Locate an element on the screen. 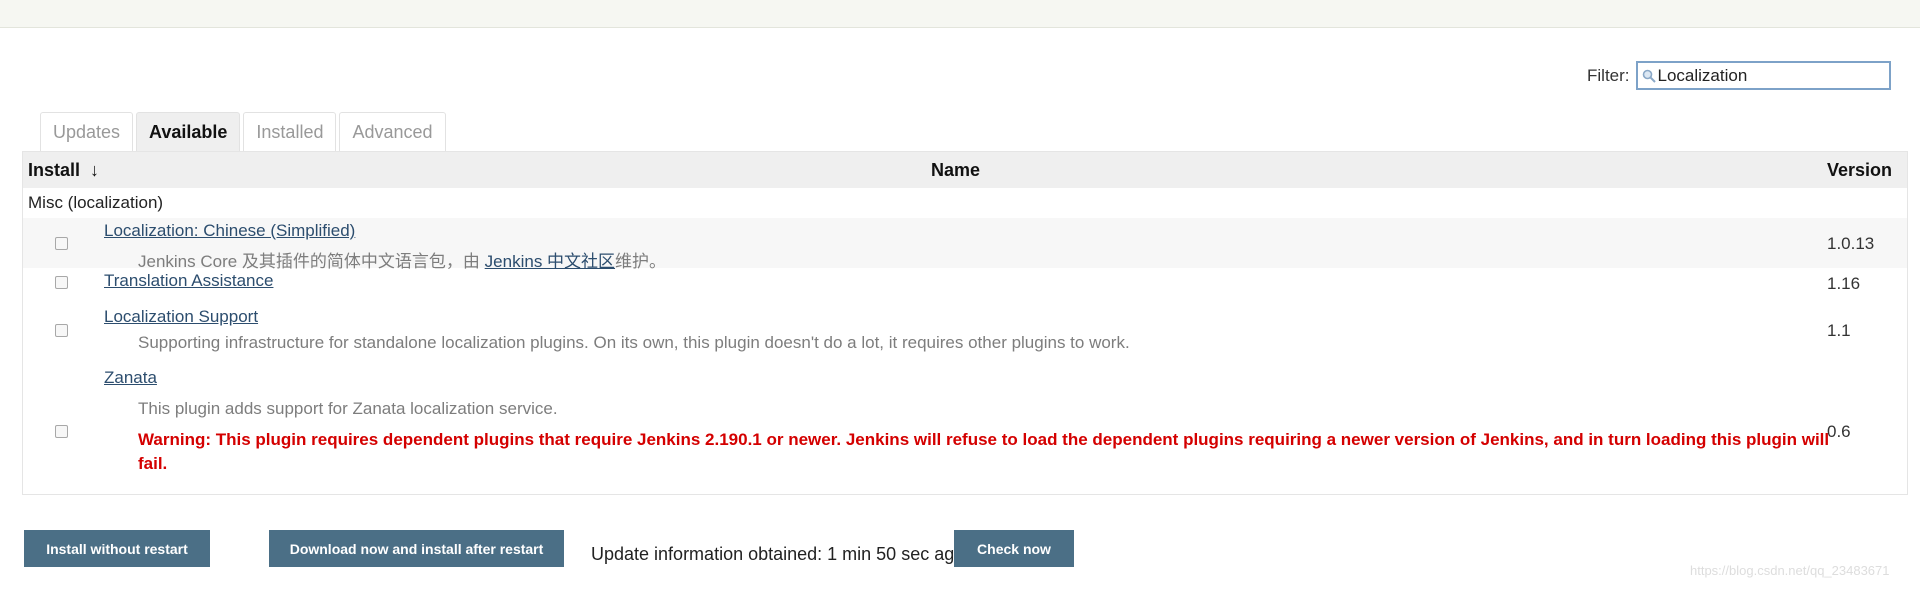 This screenshot has height=589, width=1920. plugin-tabs: Updates Available Installed Advanced is located at coordinates (244, 132).